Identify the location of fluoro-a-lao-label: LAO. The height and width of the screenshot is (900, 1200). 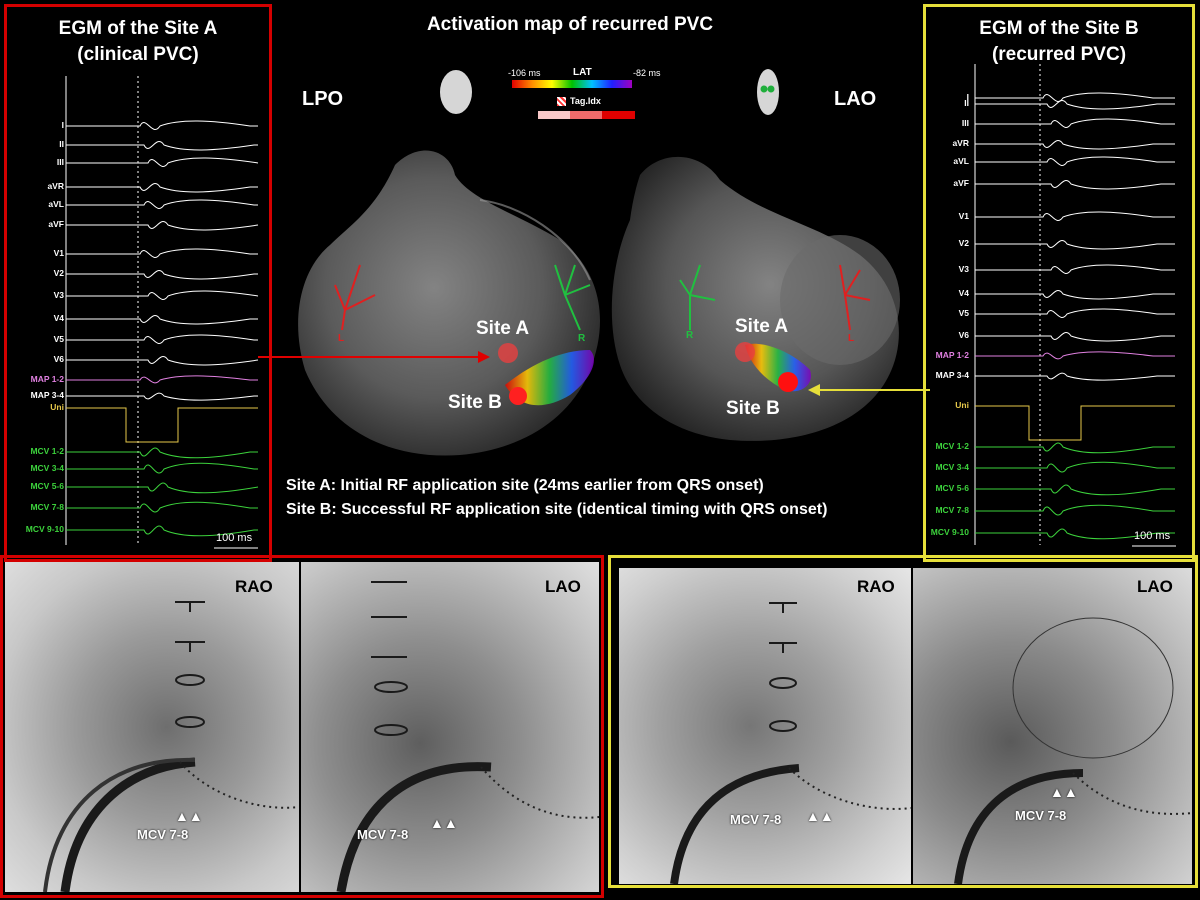
(563, 586).